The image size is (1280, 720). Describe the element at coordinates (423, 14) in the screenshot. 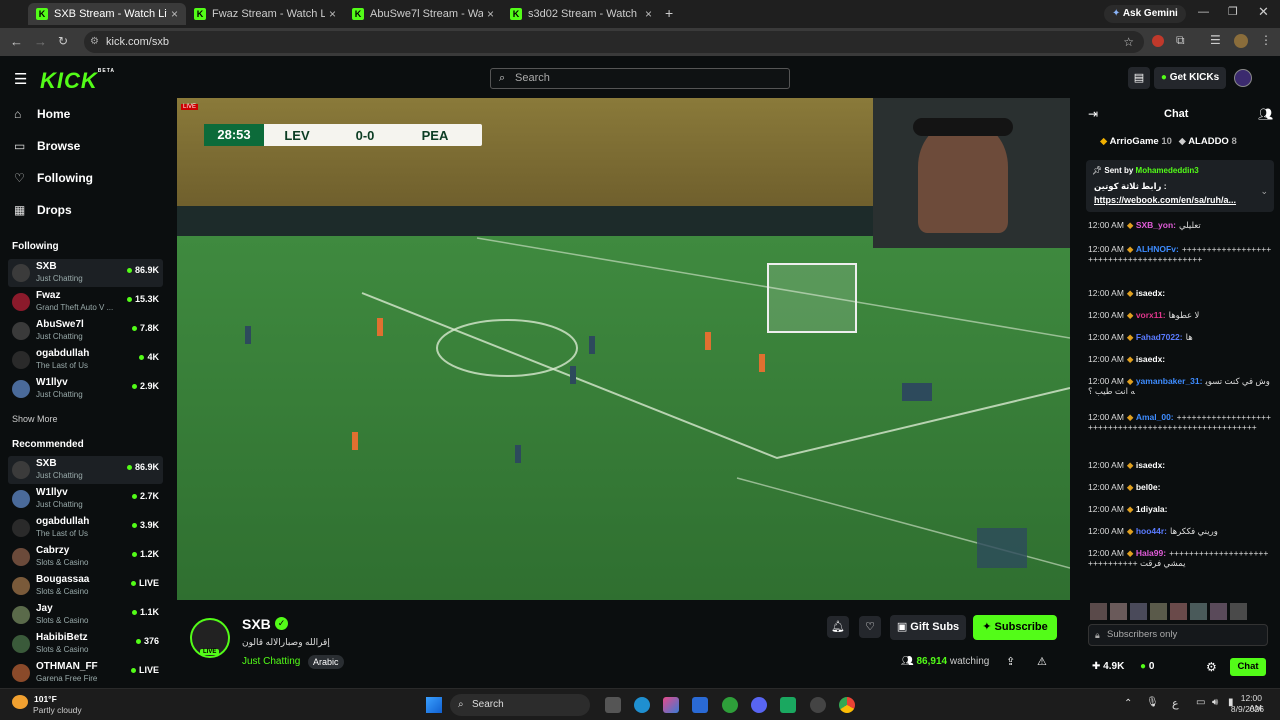

I see `tab-abuswe7l: K AbuSwe7l Stream - Watch Live on Kick ×` at that location.